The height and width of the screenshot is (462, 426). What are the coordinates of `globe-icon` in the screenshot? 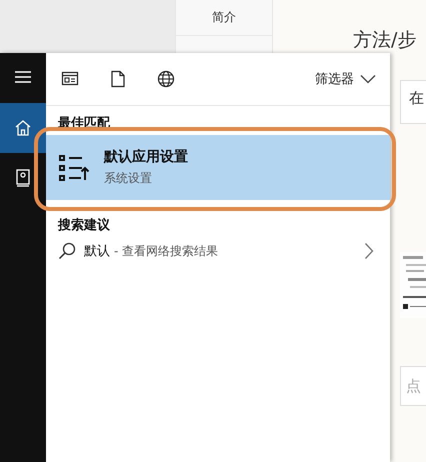 It's located at (166, 79).